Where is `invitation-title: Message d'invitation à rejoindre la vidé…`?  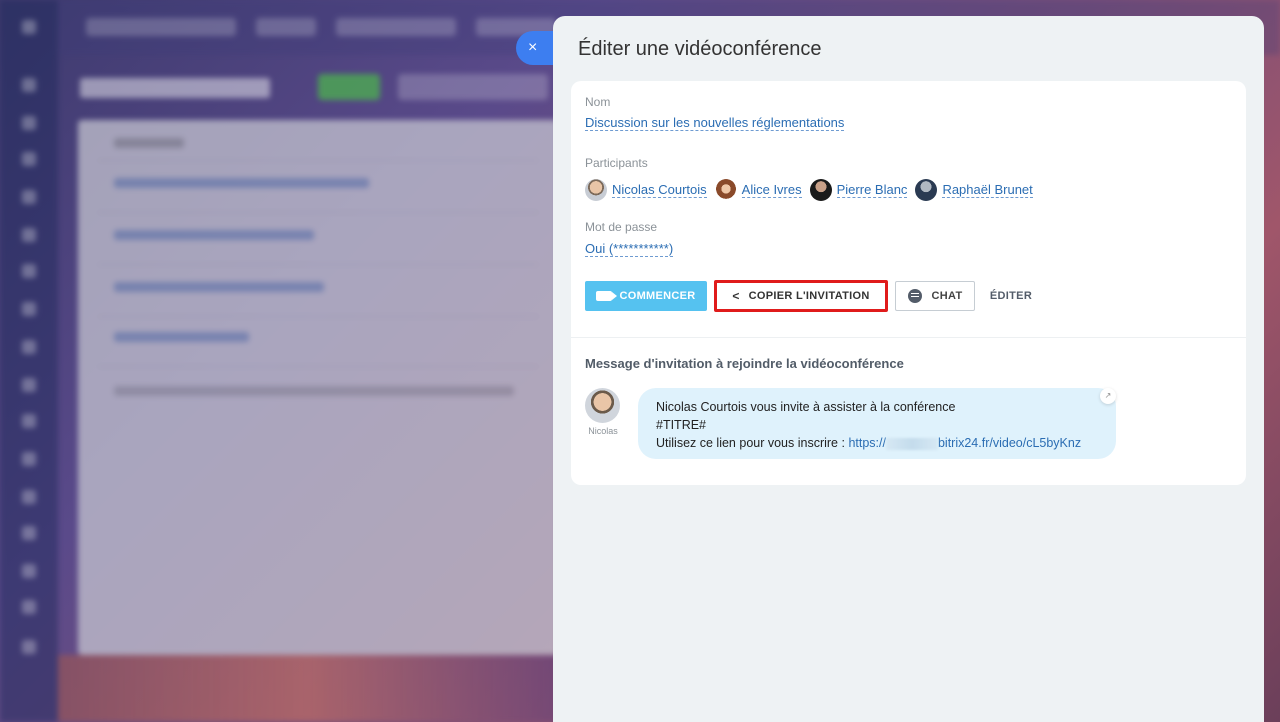
invitation-title: Message d'invitation à rejoindre la vidé… is located at coordinates (744, 363).